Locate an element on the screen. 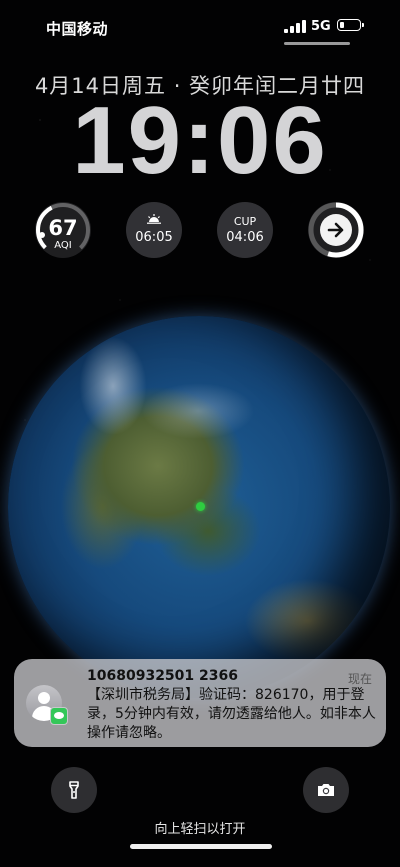 This screenshot has height=867, width=400. camera-icon is located at coordinates (326, 790).